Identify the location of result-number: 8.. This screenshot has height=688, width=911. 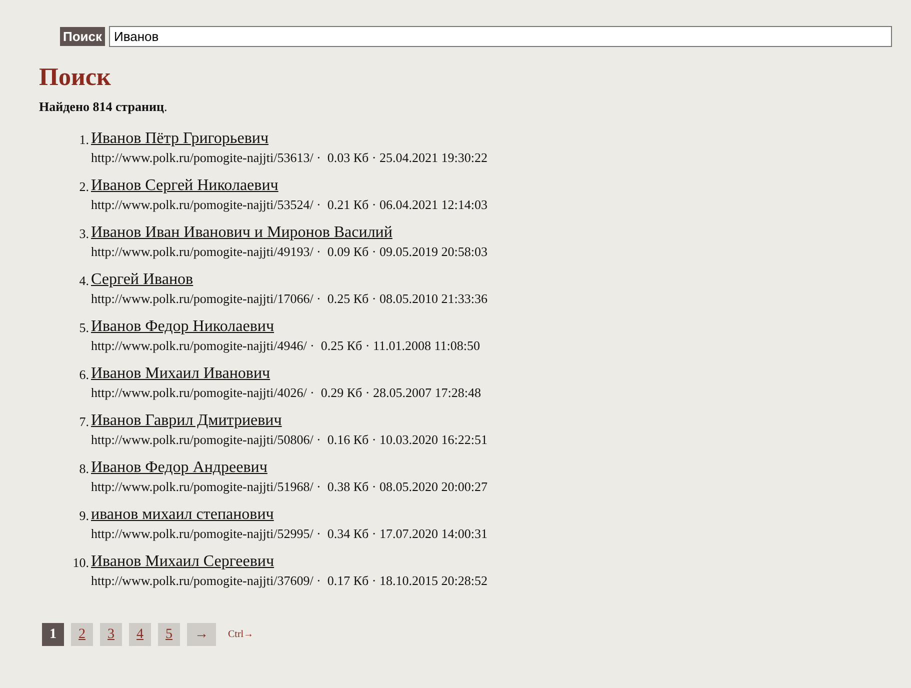
(84, 469).